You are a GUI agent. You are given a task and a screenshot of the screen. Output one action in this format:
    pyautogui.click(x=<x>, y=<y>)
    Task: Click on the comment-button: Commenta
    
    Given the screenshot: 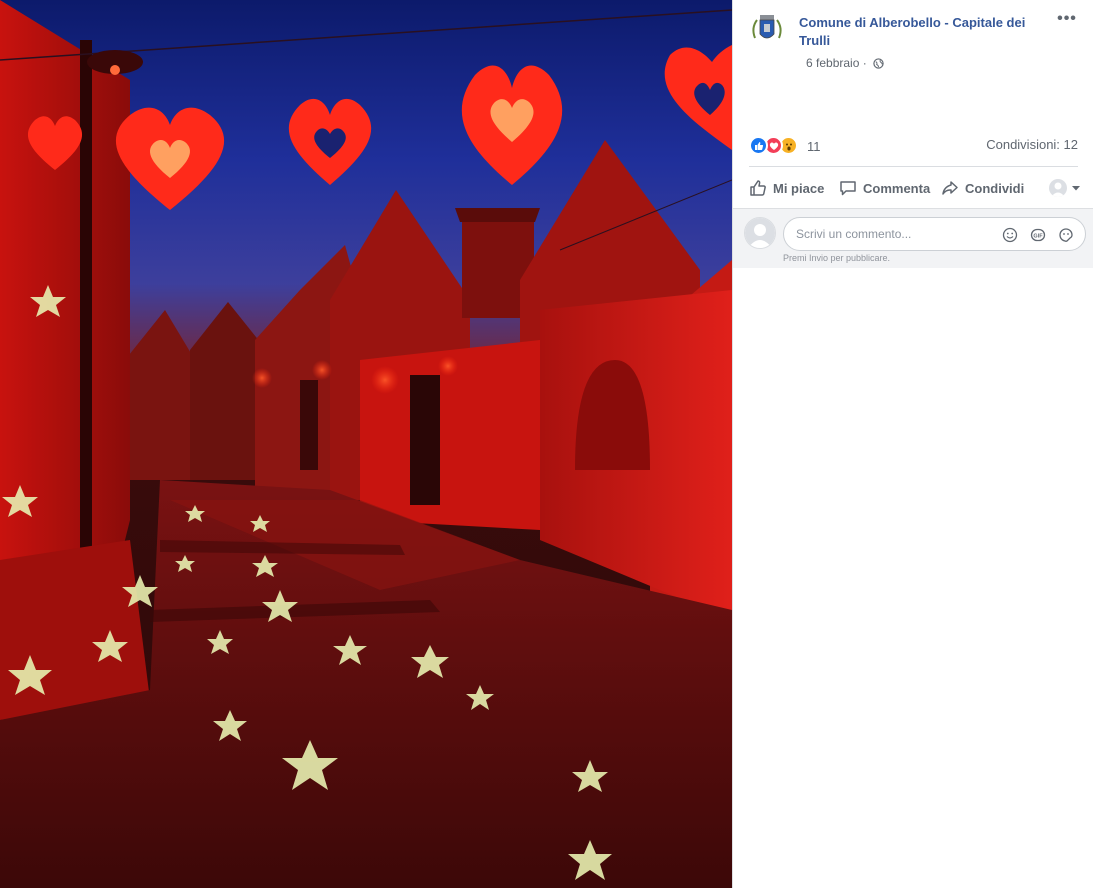 What is the action you would take?
    pyautogui.click(x=884, y=188)
    